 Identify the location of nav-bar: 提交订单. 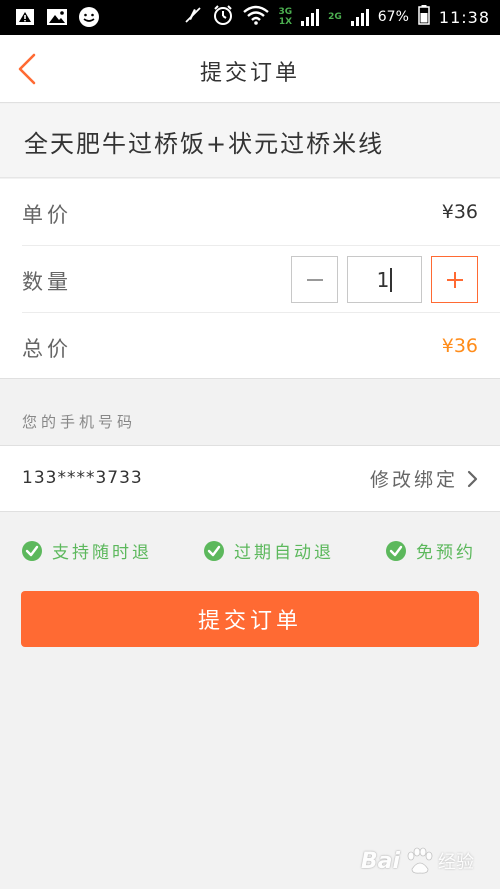
(250, 69).